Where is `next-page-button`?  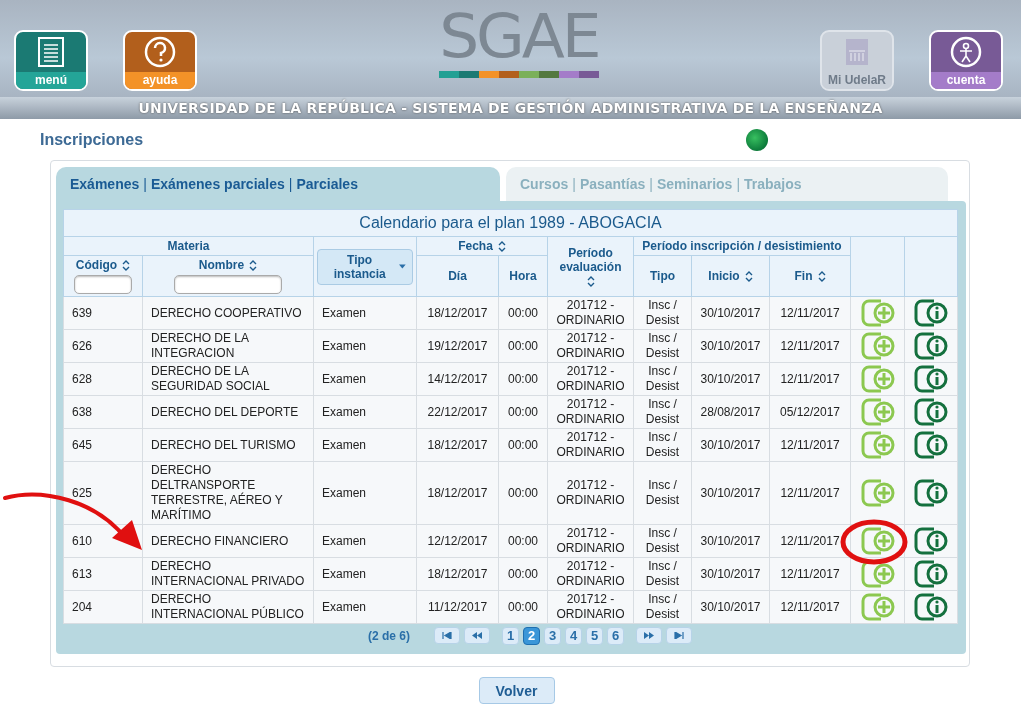
next-page-button is located at coordinates (649, 635).